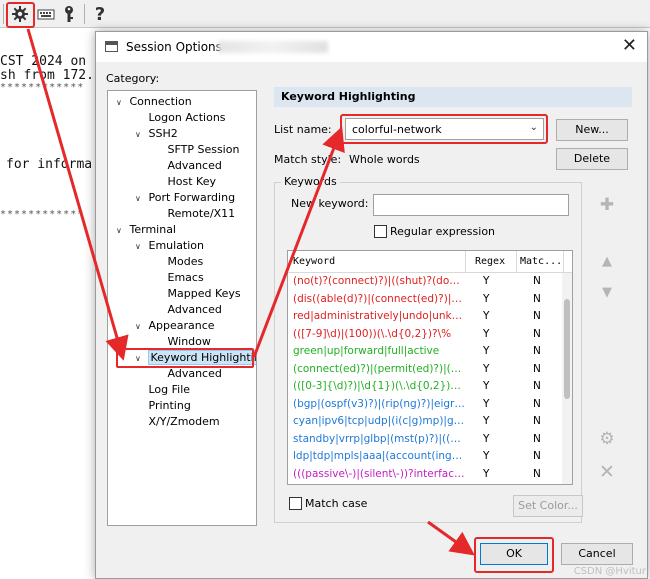  Describe the element at coordinates (430, 318) in the screenshot. I see `table-row: red|administratively|undo|unkno... Y N` at that location.